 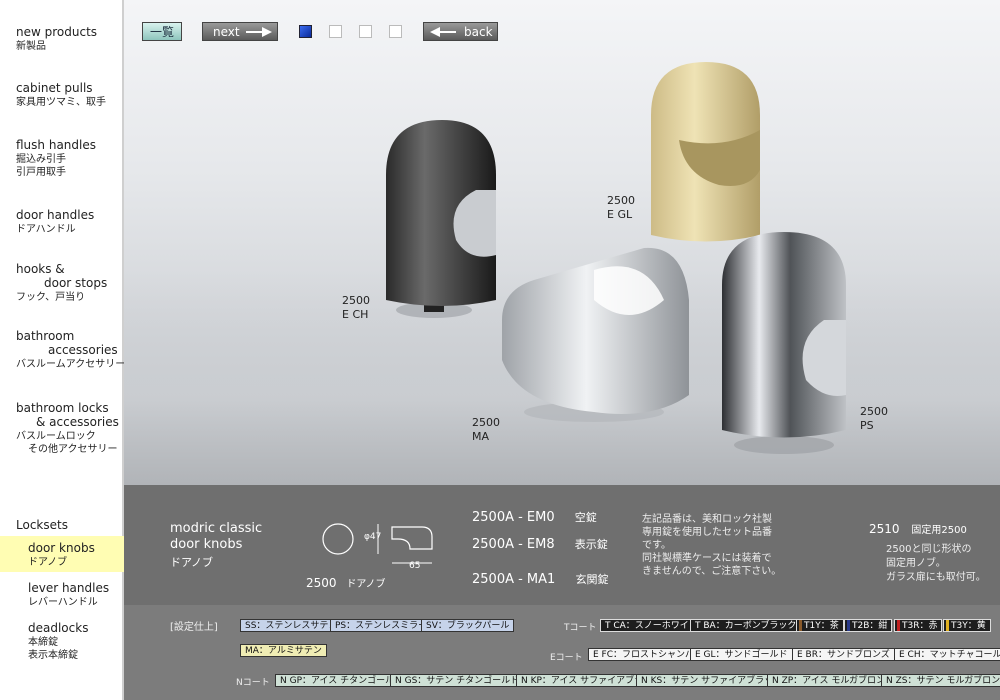 What do you see at coordinates (321, 583) in the screenshot?
I see `model-code: 2500` at bounding box center [321, 583].